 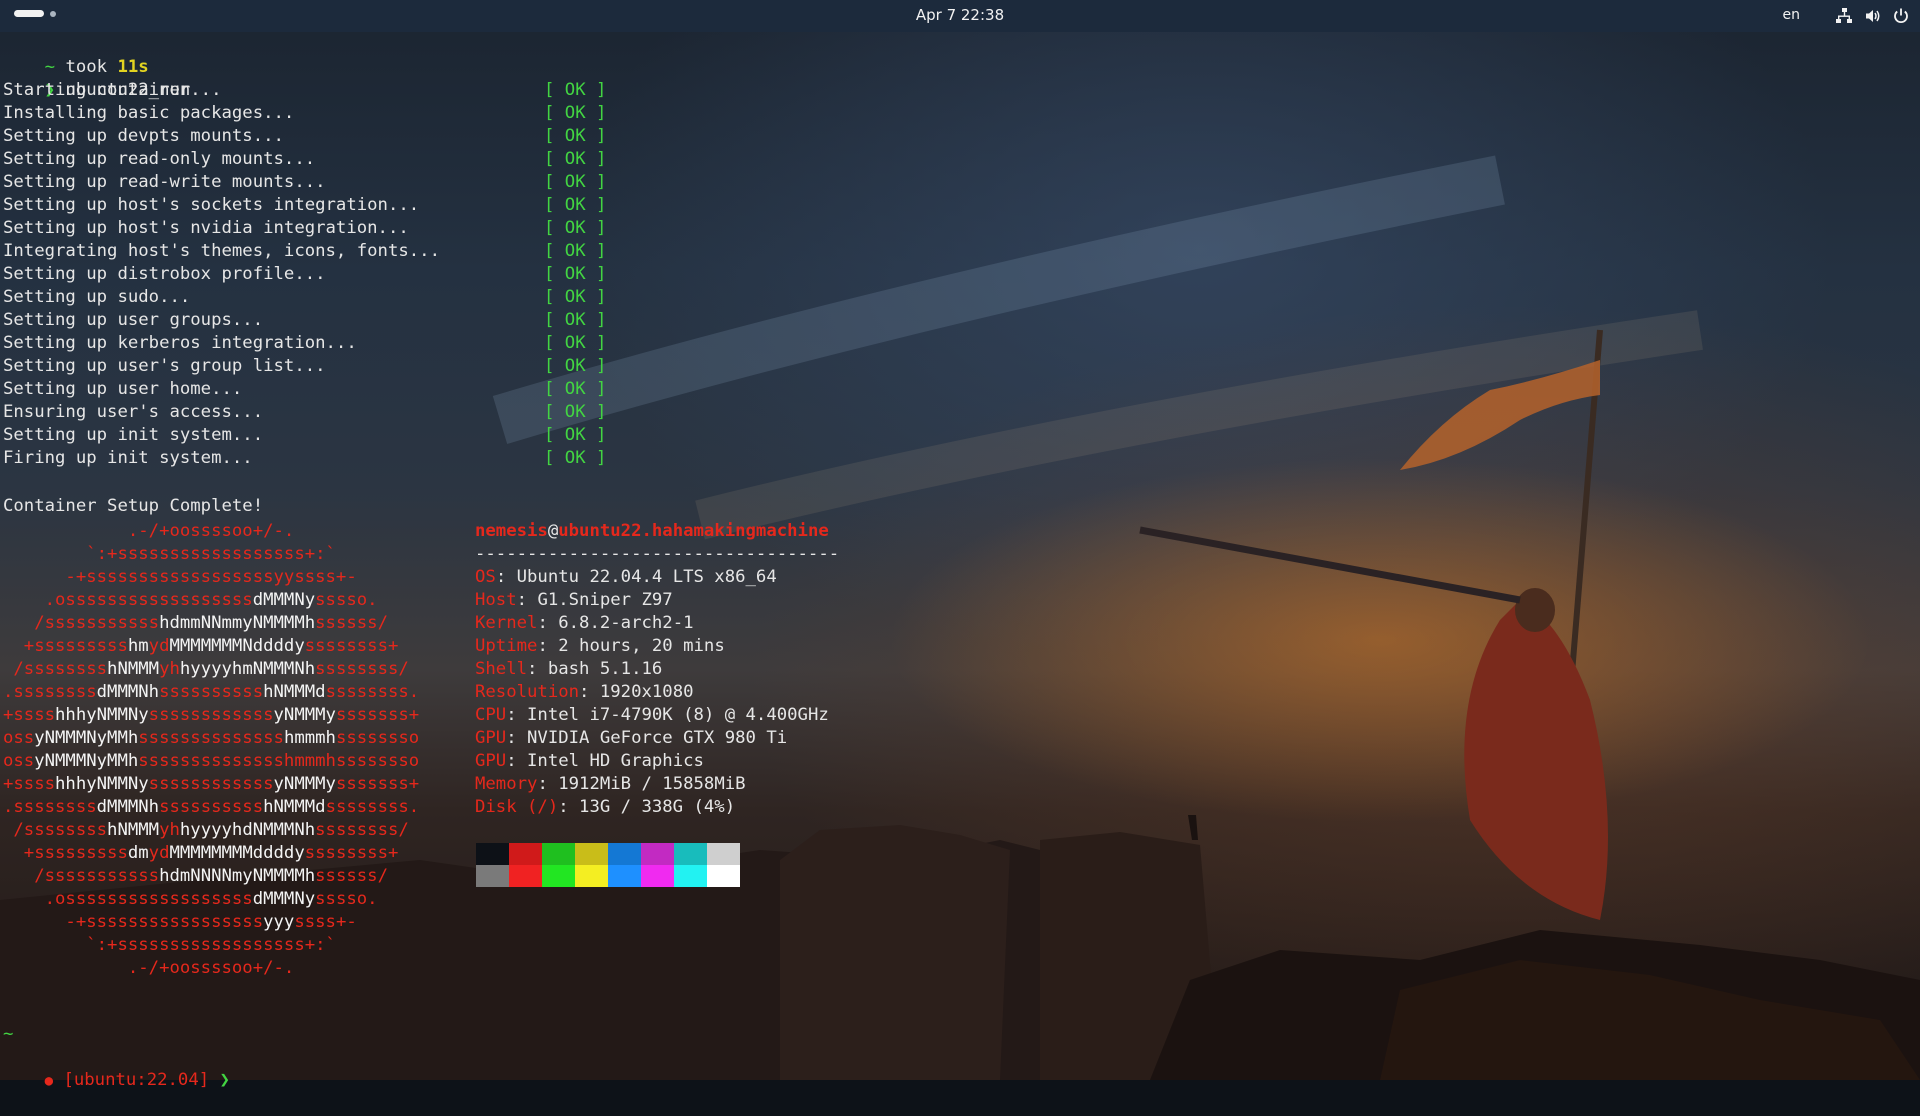 I want to click on info-value: Intel i7-4790K (8) @ 4.400GHz, so click(x=678, y=715).